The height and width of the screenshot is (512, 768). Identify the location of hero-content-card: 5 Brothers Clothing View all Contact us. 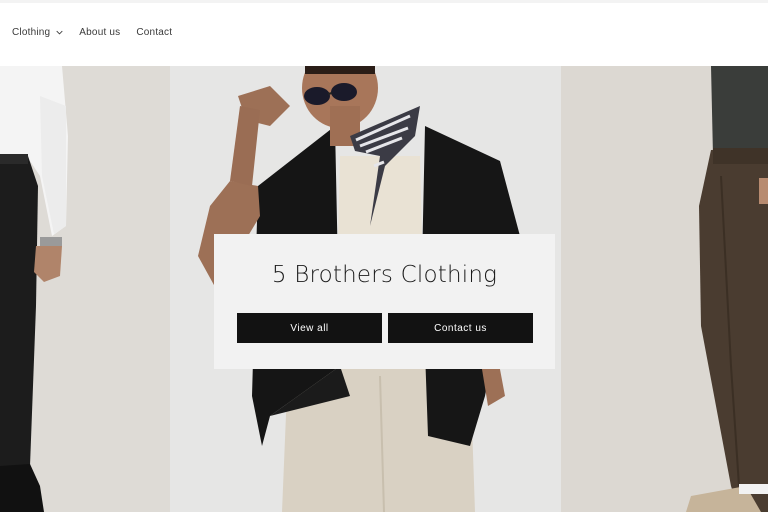
(384, 301).